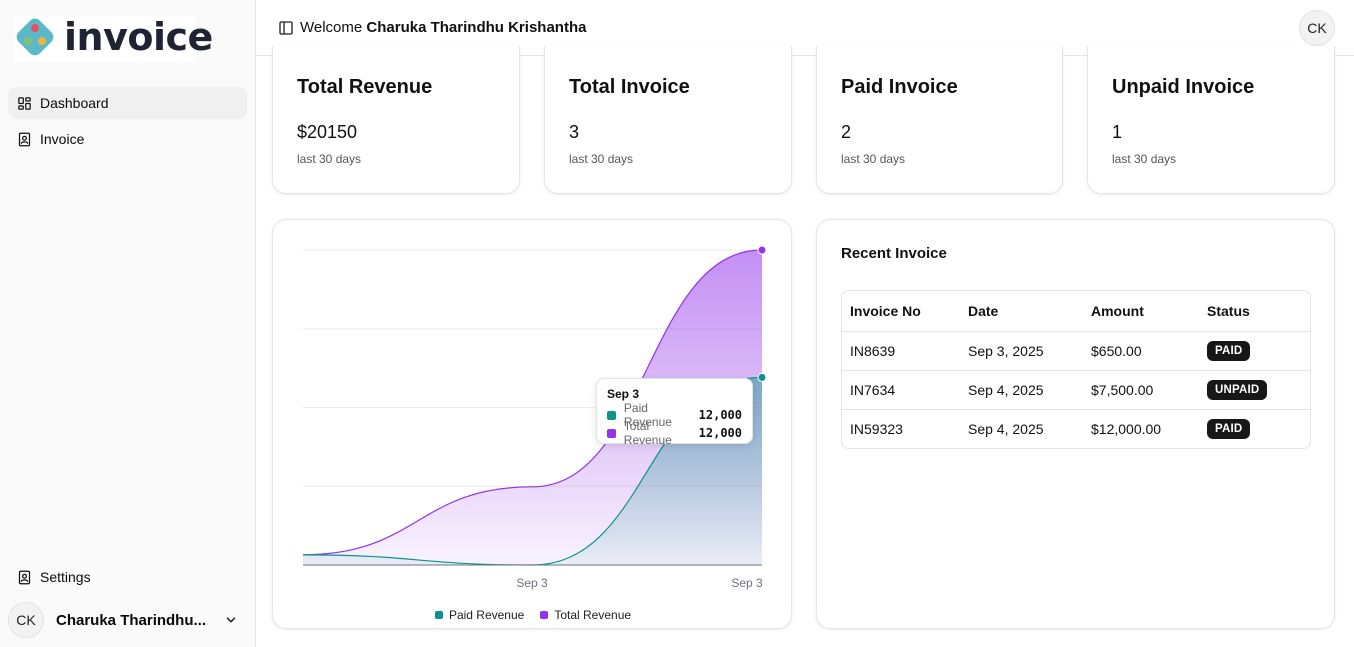  What do you see at coordinates (286, 28) in the screenshot?
I see `sidebar-toggle-icon` at bounding box center [286, 28].